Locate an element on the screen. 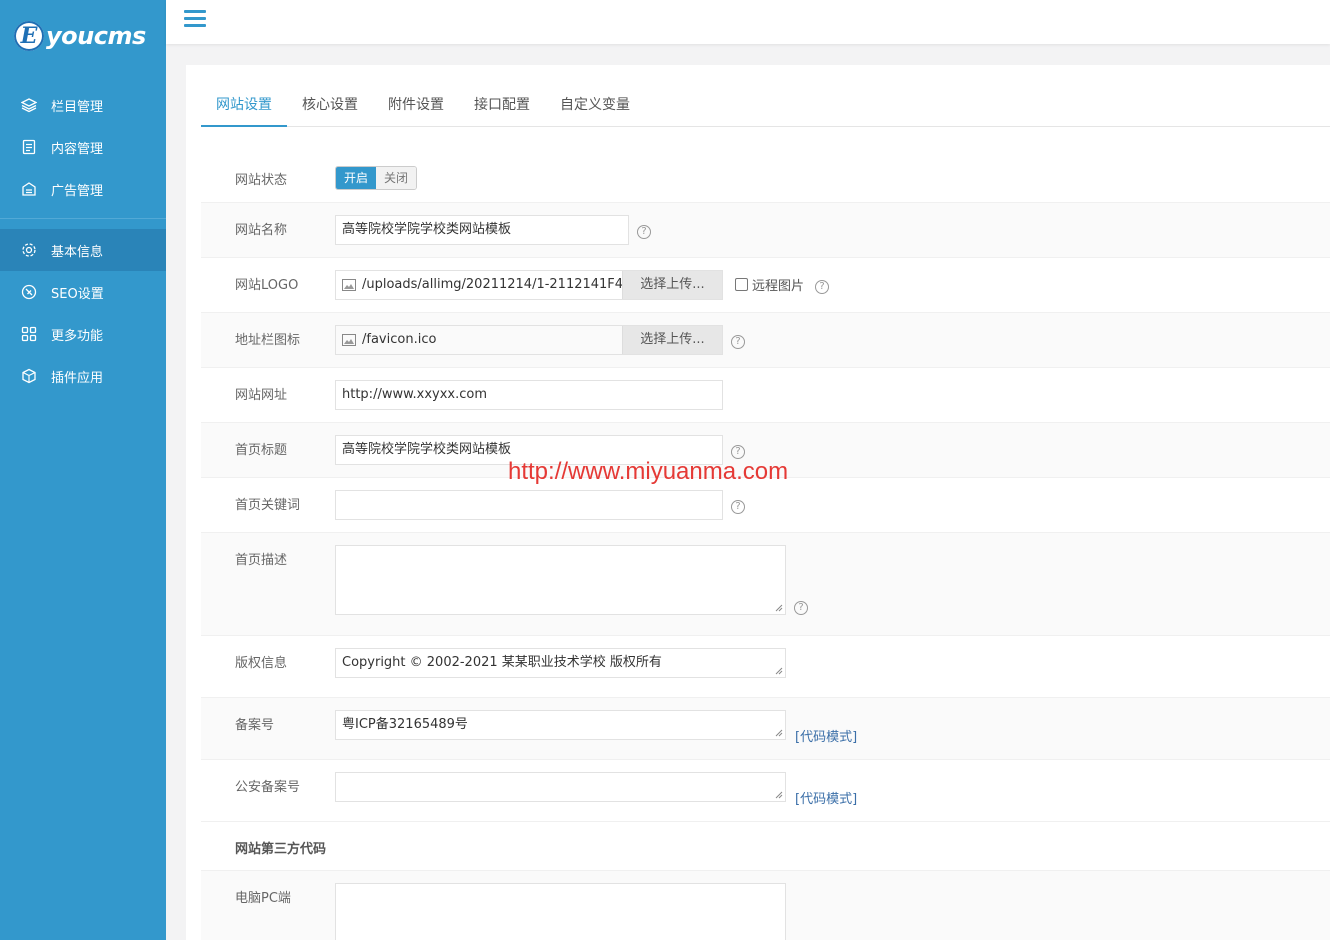 The height and width of the screenshot is (940, 1330). sidebar-item-label: 栏目管理 is located at coordinates (77, 107).